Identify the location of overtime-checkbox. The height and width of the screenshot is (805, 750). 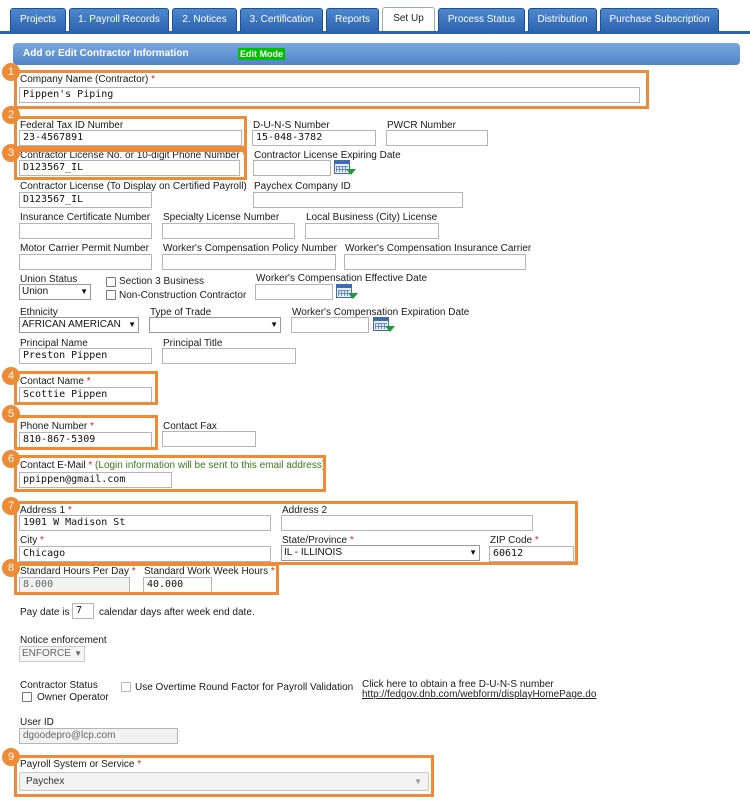
(126, 687).